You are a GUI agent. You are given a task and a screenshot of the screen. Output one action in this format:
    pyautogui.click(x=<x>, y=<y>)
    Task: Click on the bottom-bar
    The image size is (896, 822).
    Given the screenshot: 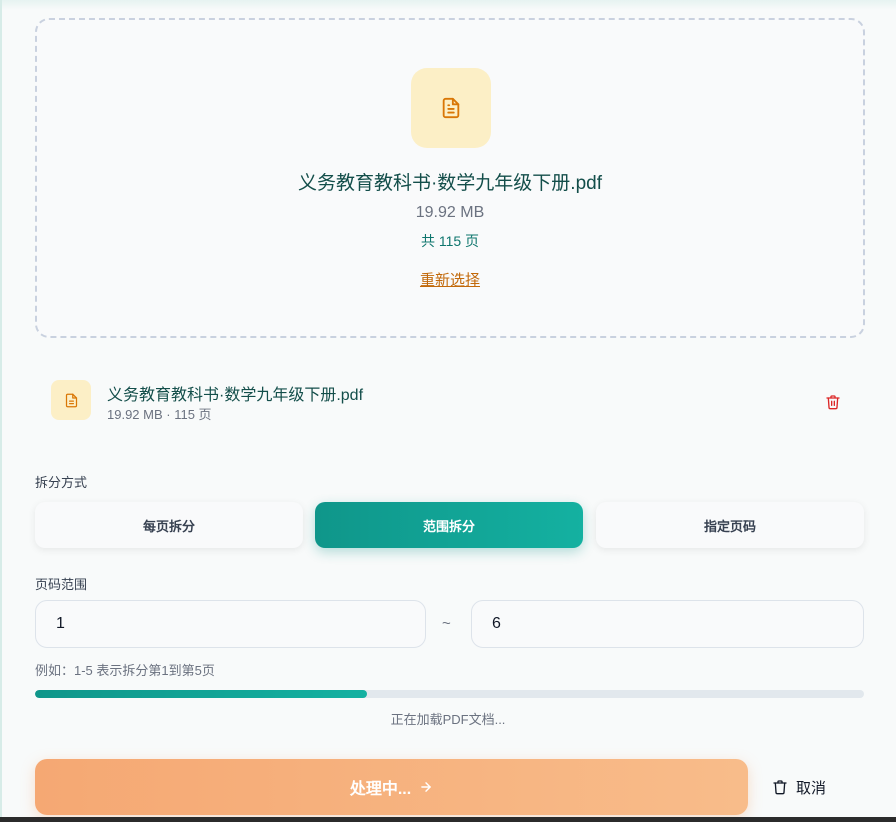 What is the action you would take?
    pyautogui.click(x=448, y=819)
    